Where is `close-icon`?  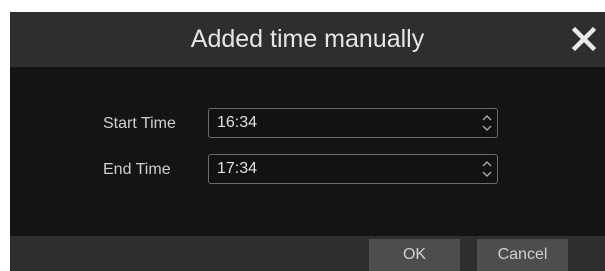 close-icon is located at coordinates (584, 39).